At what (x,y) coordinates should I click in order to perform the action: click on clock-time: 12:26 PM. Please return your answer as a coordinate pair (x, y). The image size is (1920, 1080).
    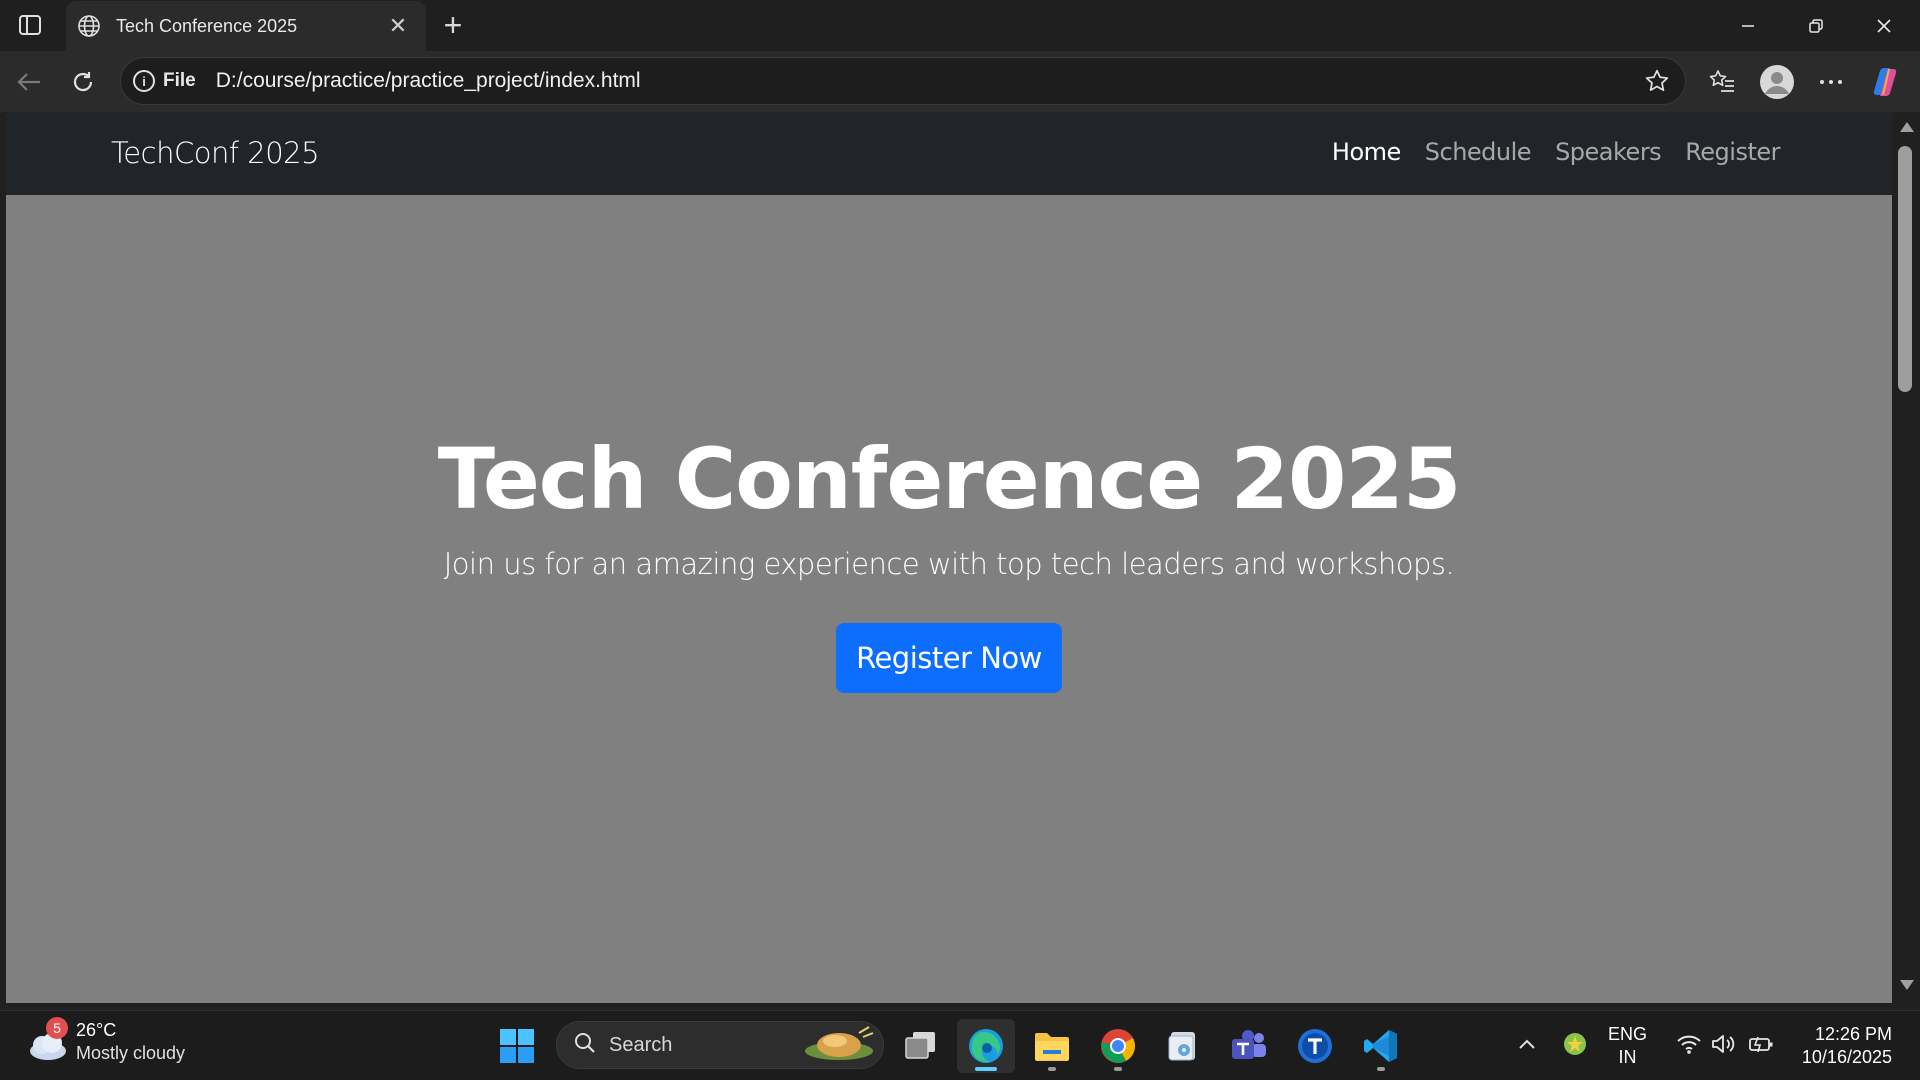
    Looking at the image, I should click on (1853, 1034).